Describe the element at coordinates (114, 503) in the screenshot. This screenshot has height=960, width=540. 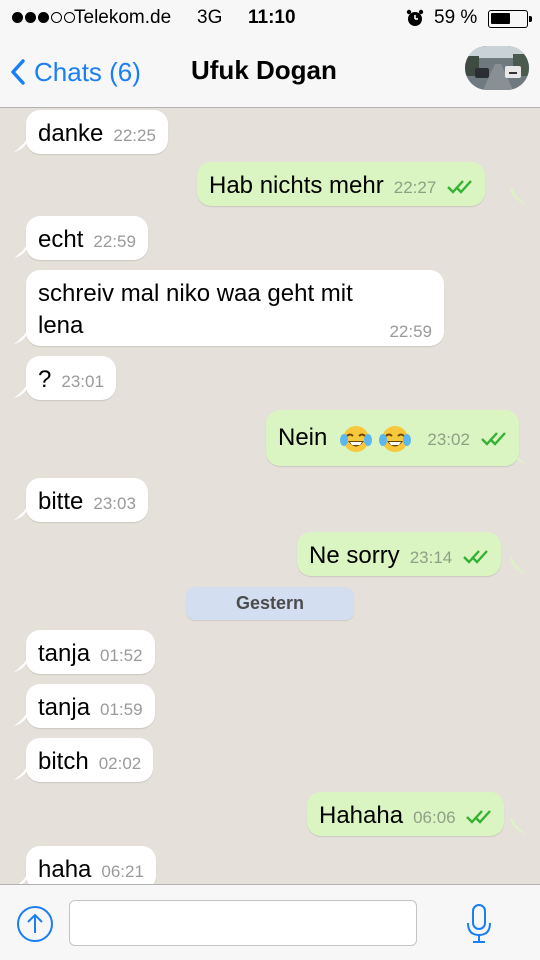
I see `message-time: 23:03` at that location.